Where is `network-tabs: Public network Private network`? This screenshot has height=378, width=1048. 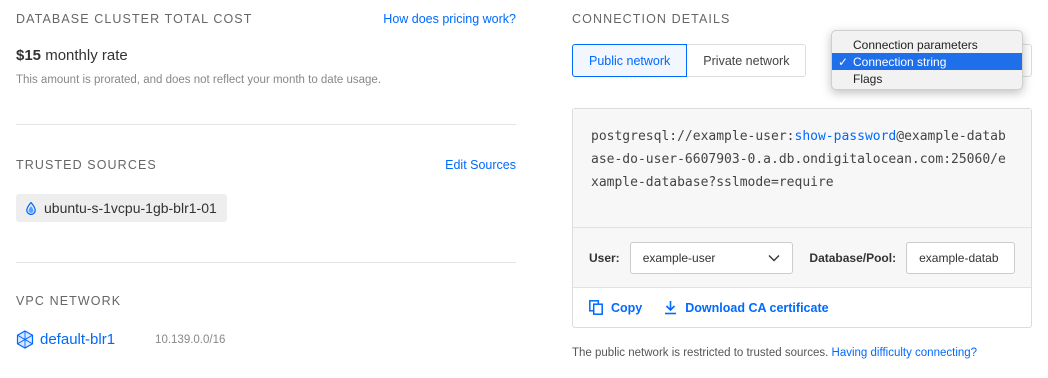 network-tabs: Public network Private network is located at coordinates (689, 60).